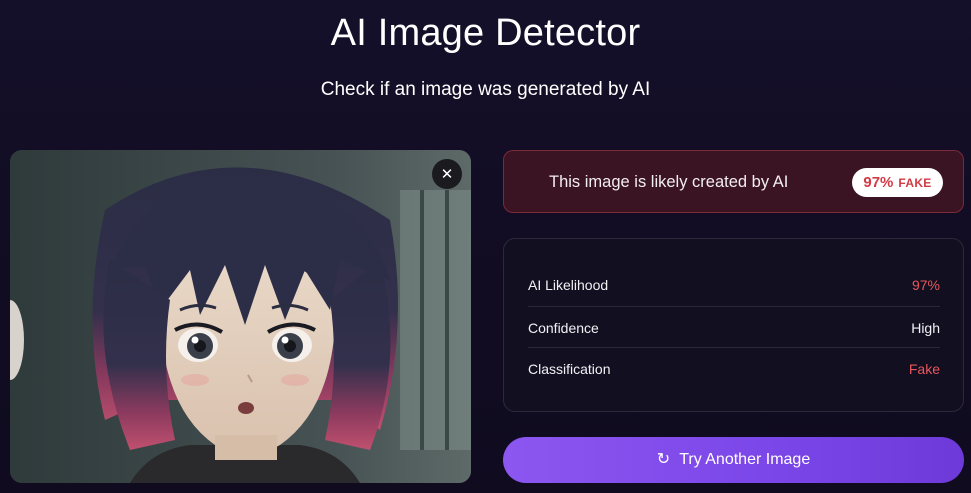 This screenshot has width=971, height=493. I want to click on stat-value: High, so click(925, 327).